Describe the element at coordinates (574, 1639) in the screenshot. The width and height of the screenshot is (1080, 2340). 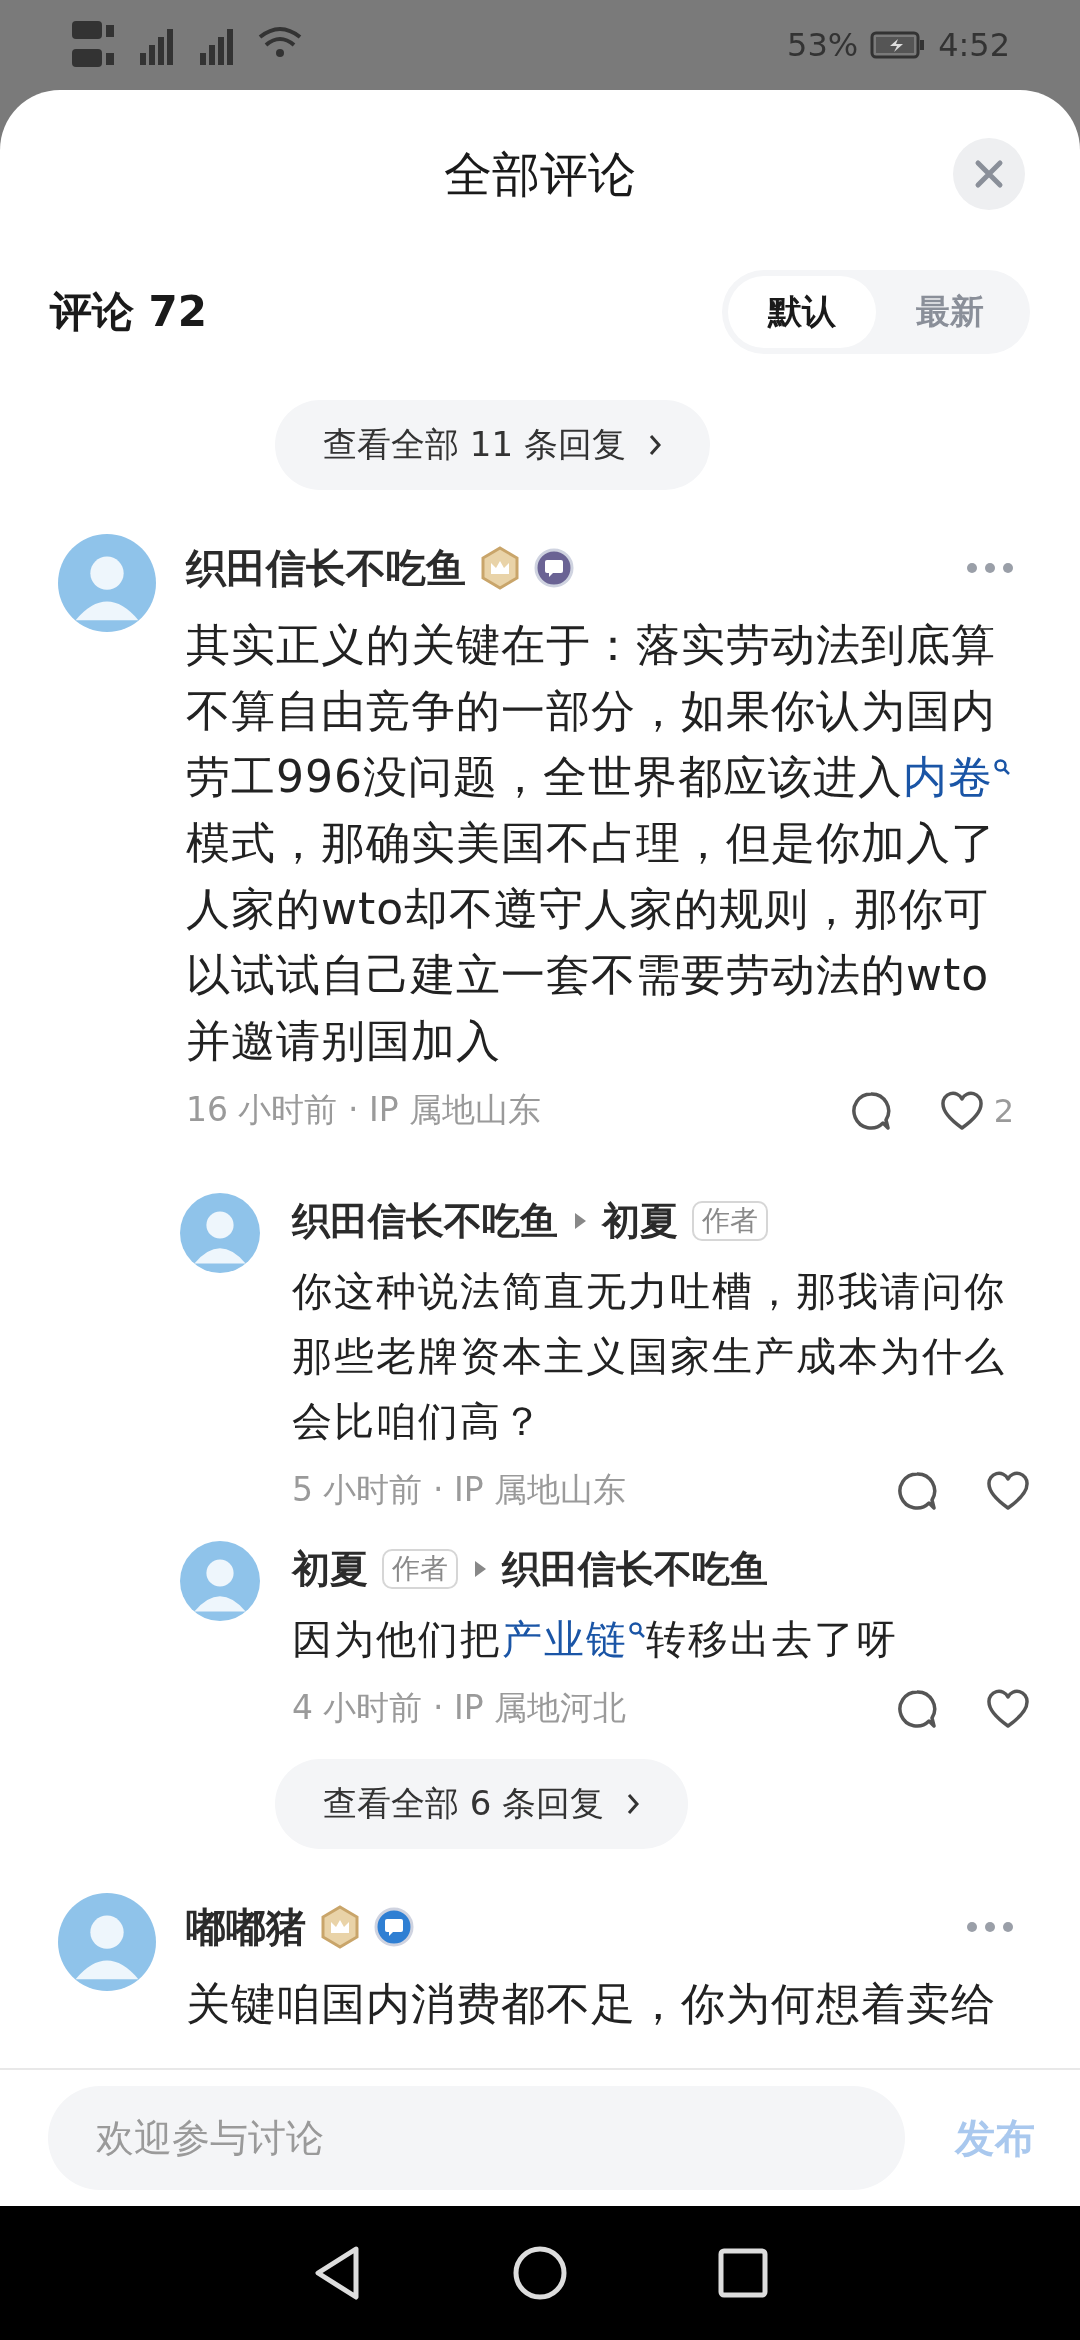
I see `keyword-link: 产业链` at that location.